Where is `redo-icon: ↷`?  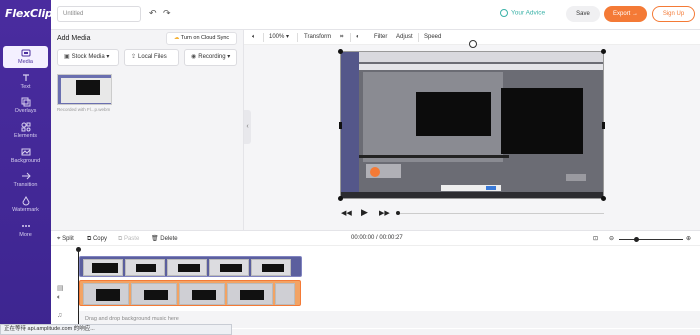
redo-icon: ↷ is located at coordinates (167, 13).